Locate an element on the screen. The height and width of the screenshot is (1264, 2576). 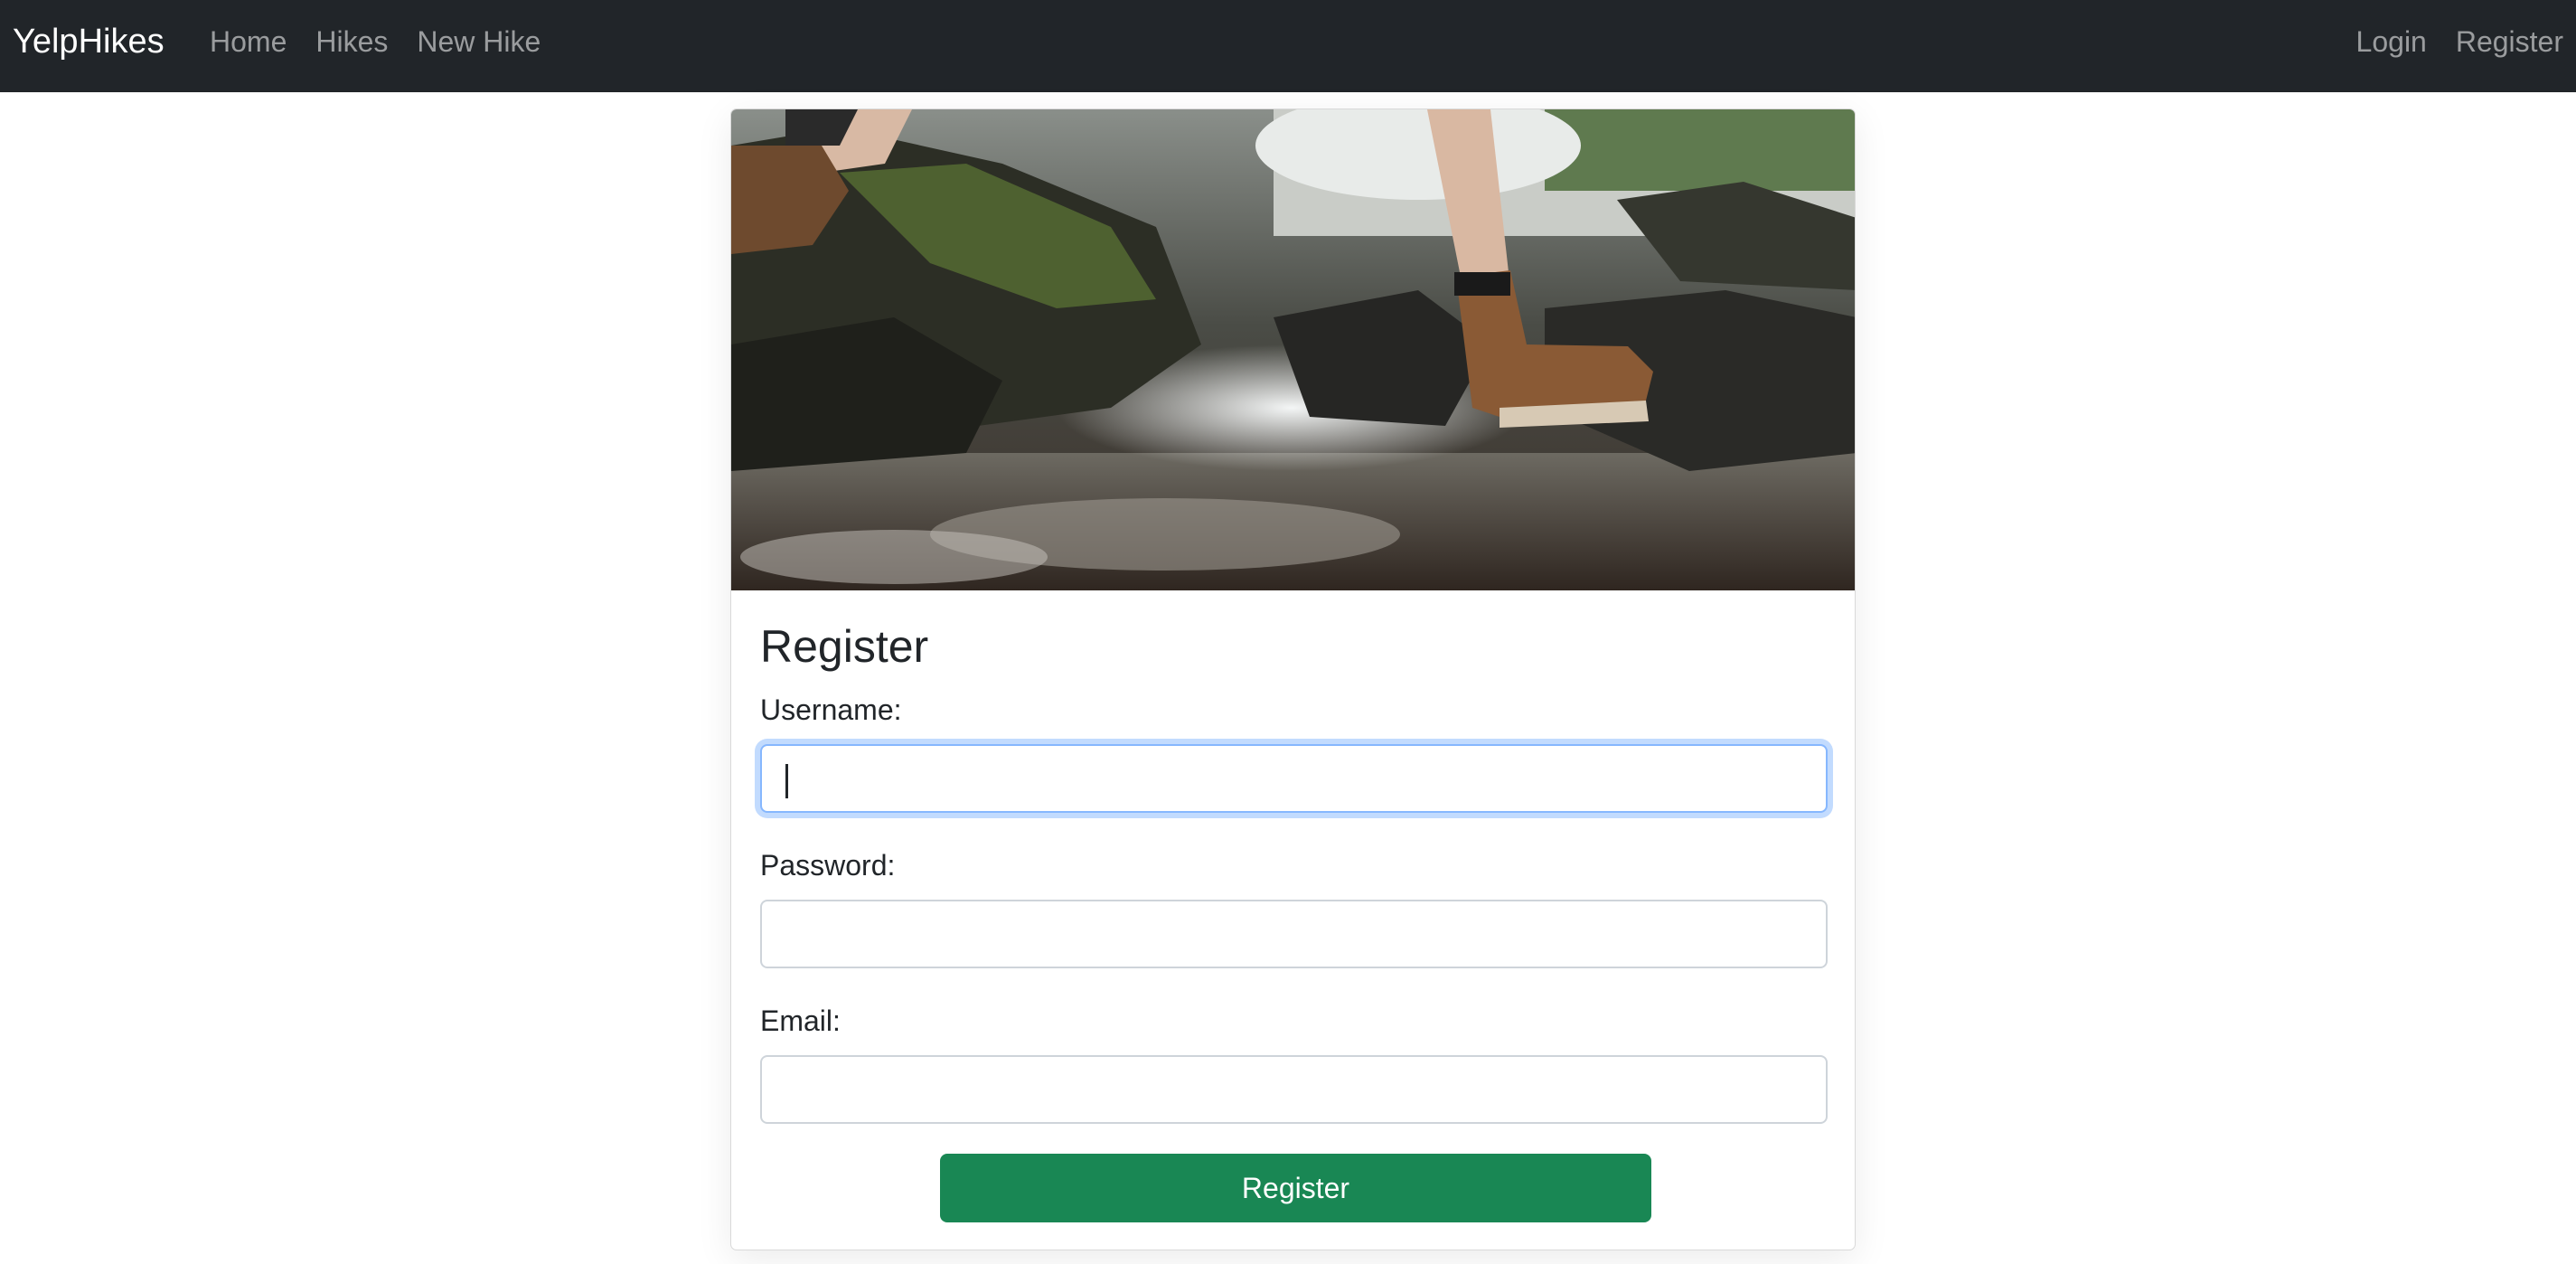
nav-link-login: Login is located at coordinates (2391, 42).